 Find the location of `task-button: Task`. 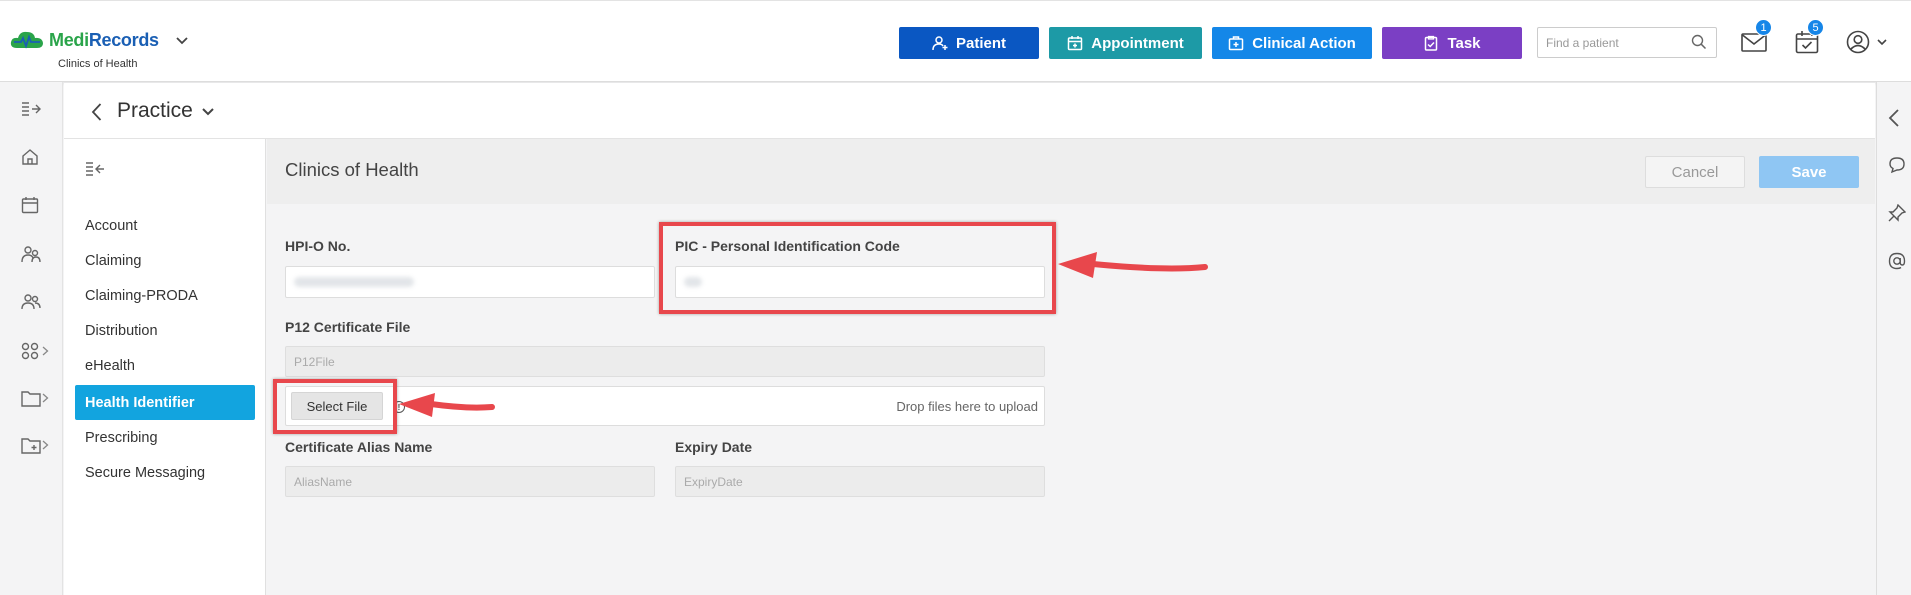

task-button: Task is located at coordinates (1452, 43).